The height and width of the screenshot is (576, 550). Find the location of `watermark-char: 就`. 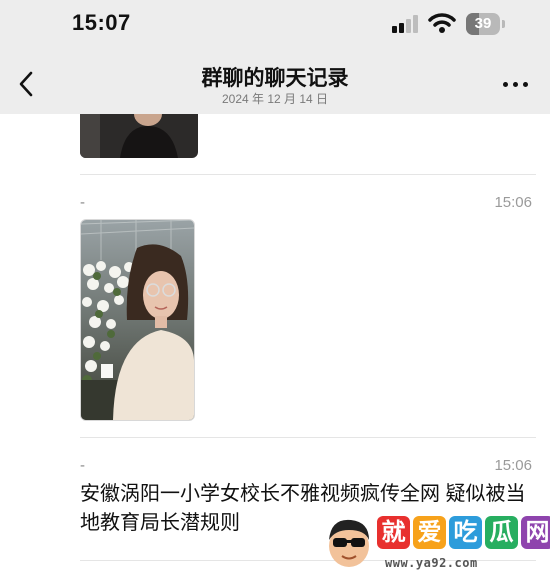

watermark-char: 就 is located at coordinates (393, 532).